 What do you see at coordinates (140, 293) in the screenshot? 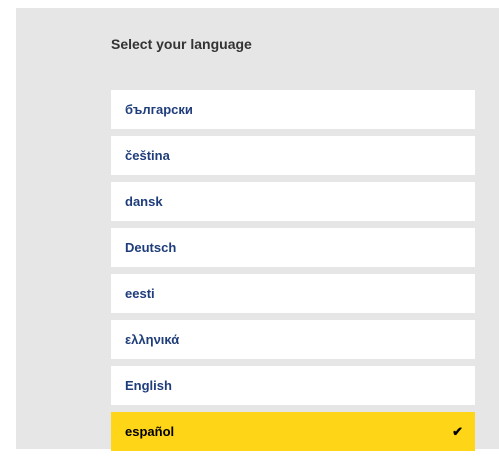
I see `language-label: eesti` at bounding box center [140, 293].